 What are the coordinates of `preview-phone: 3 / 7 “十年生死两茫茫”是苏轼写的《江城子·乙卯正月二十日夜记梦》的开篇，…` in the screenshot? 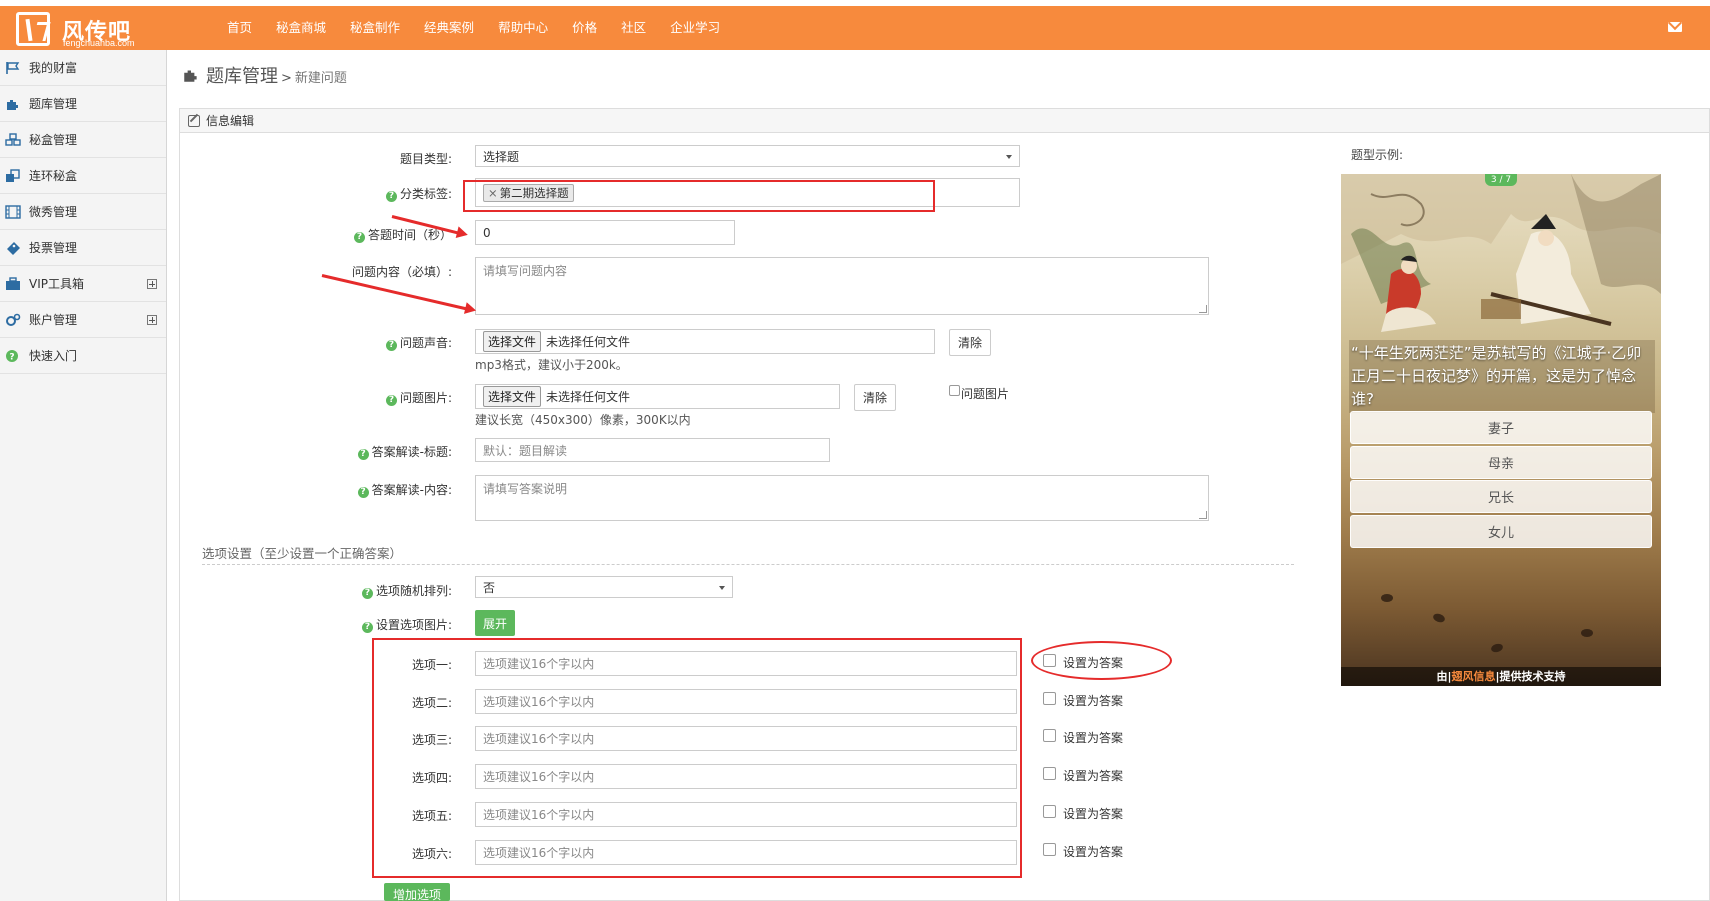 It's located at (1501, 430).